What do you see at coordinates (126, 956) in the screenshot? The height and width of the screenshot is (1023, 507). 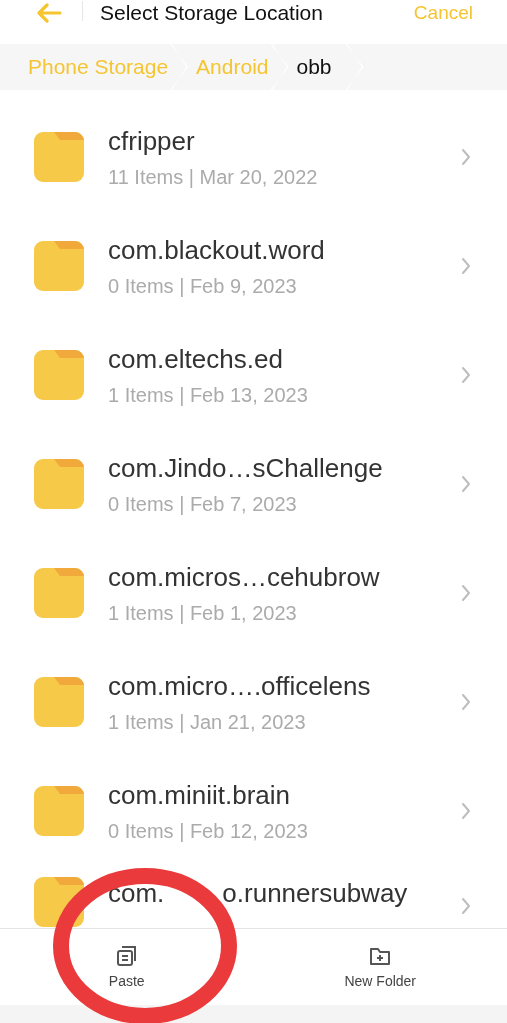 I see `stacked-pages-icon` at bounding box center [126, 956].